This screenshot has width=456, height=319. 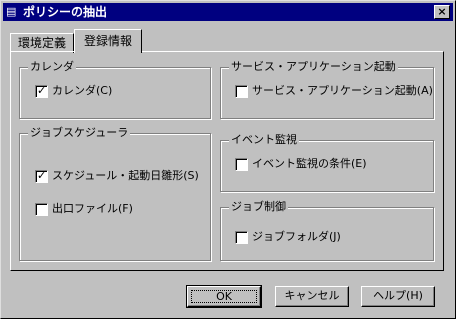 What do you see at coordinates (342, 90) in the screenshot?
I see `service-checkbox-label: サービス・アプリケーション起動(A)` at bounding box center [342, 90].